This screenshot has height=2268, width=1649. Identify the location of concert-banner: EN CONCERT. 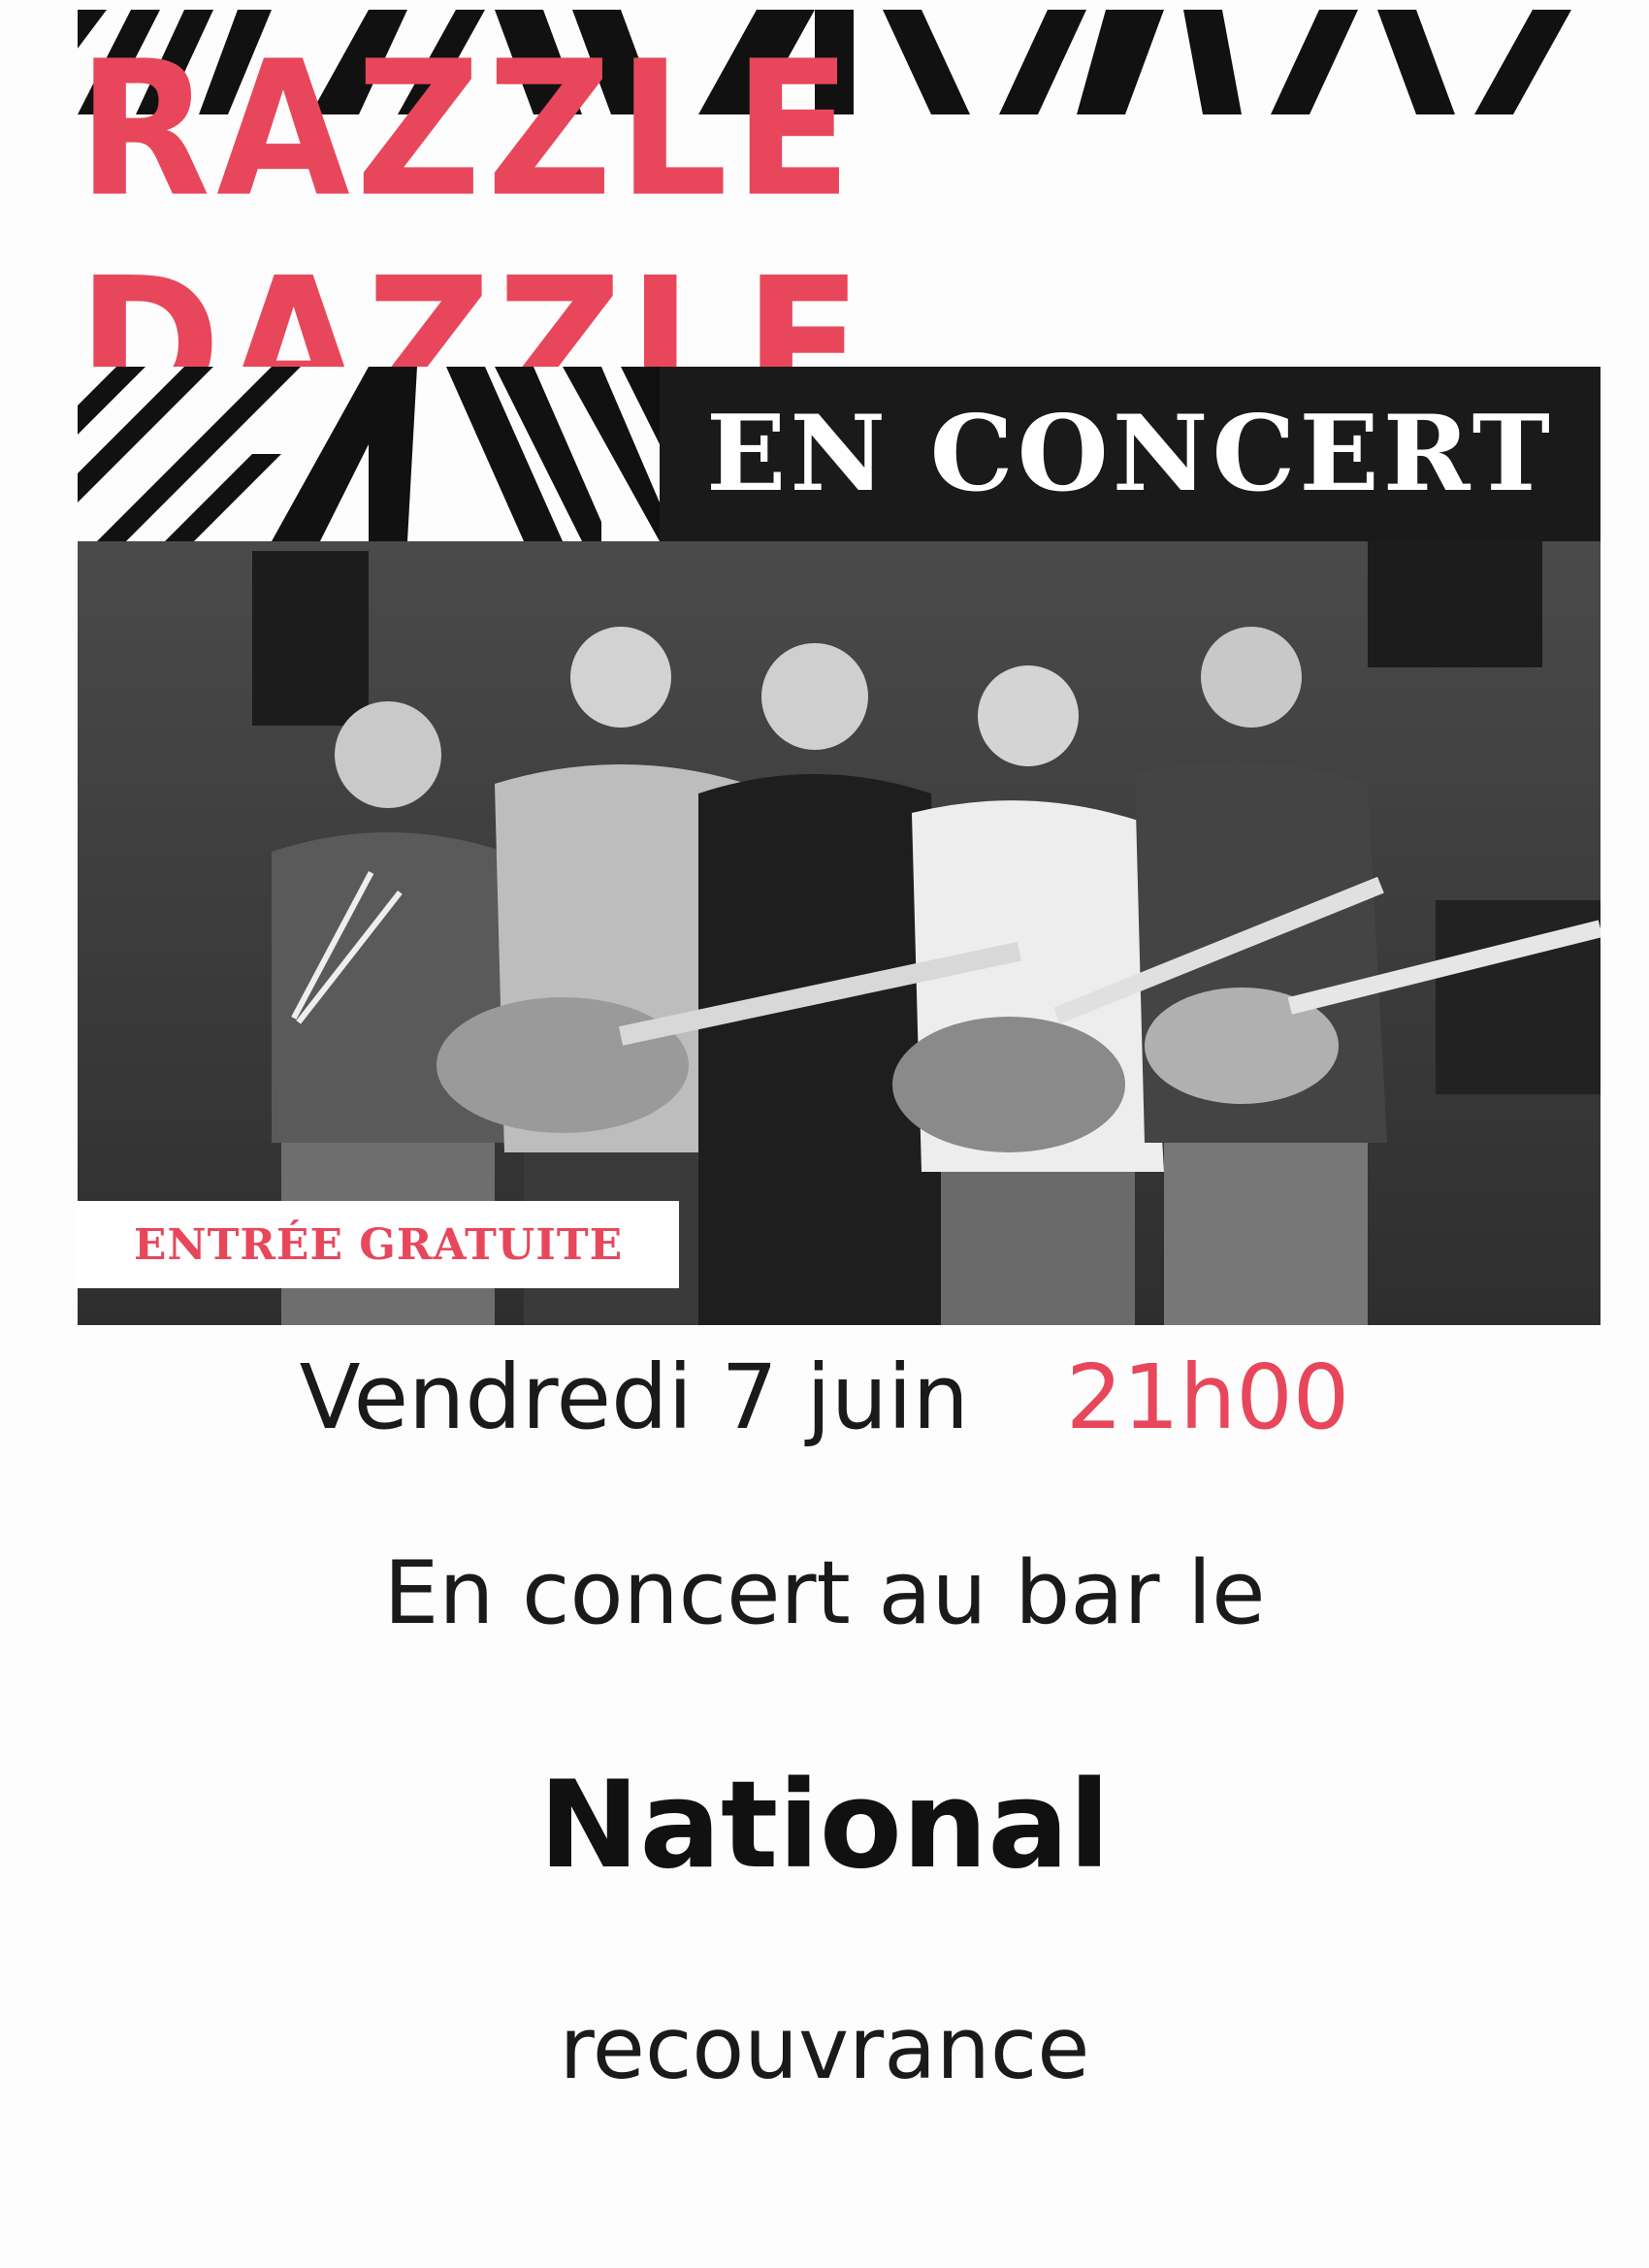
(1130, 454).